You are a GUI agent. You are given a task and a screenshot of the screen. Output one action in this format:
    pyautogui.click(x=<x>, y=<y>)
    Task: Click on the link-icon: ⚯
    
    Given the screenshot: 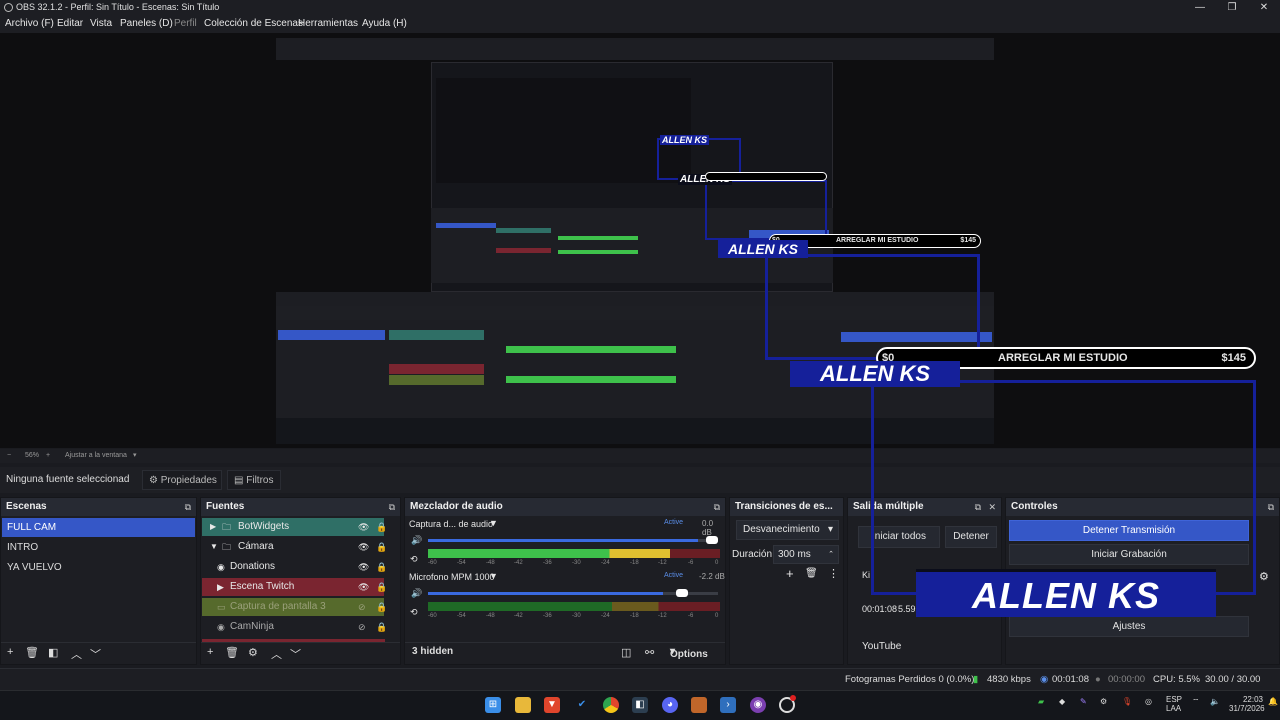 What is the action you would take?
    pyautogui.click(x=649, y=652)
    